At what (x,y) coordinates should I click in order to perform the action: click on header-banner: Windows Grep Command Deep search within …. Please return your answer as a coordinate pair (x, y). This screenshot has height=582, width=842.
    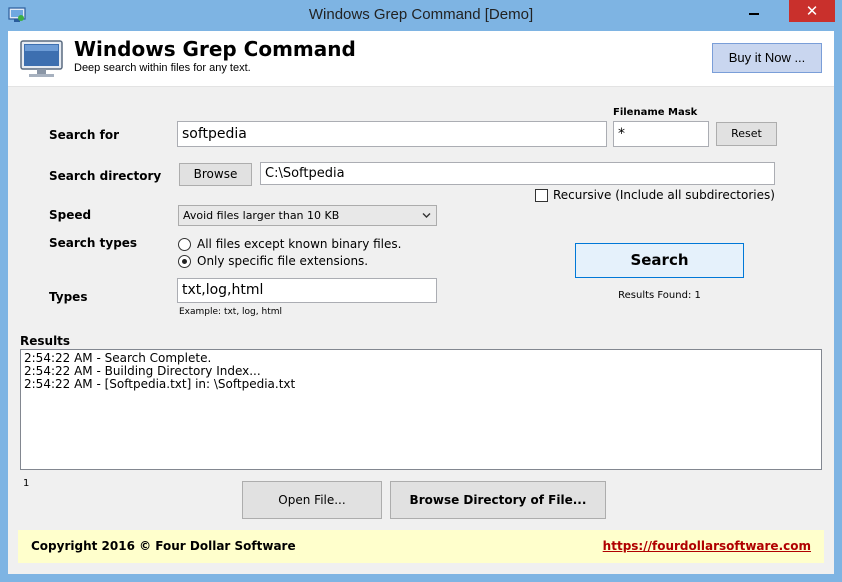
    Looking at the image, I should click on (421, 59).